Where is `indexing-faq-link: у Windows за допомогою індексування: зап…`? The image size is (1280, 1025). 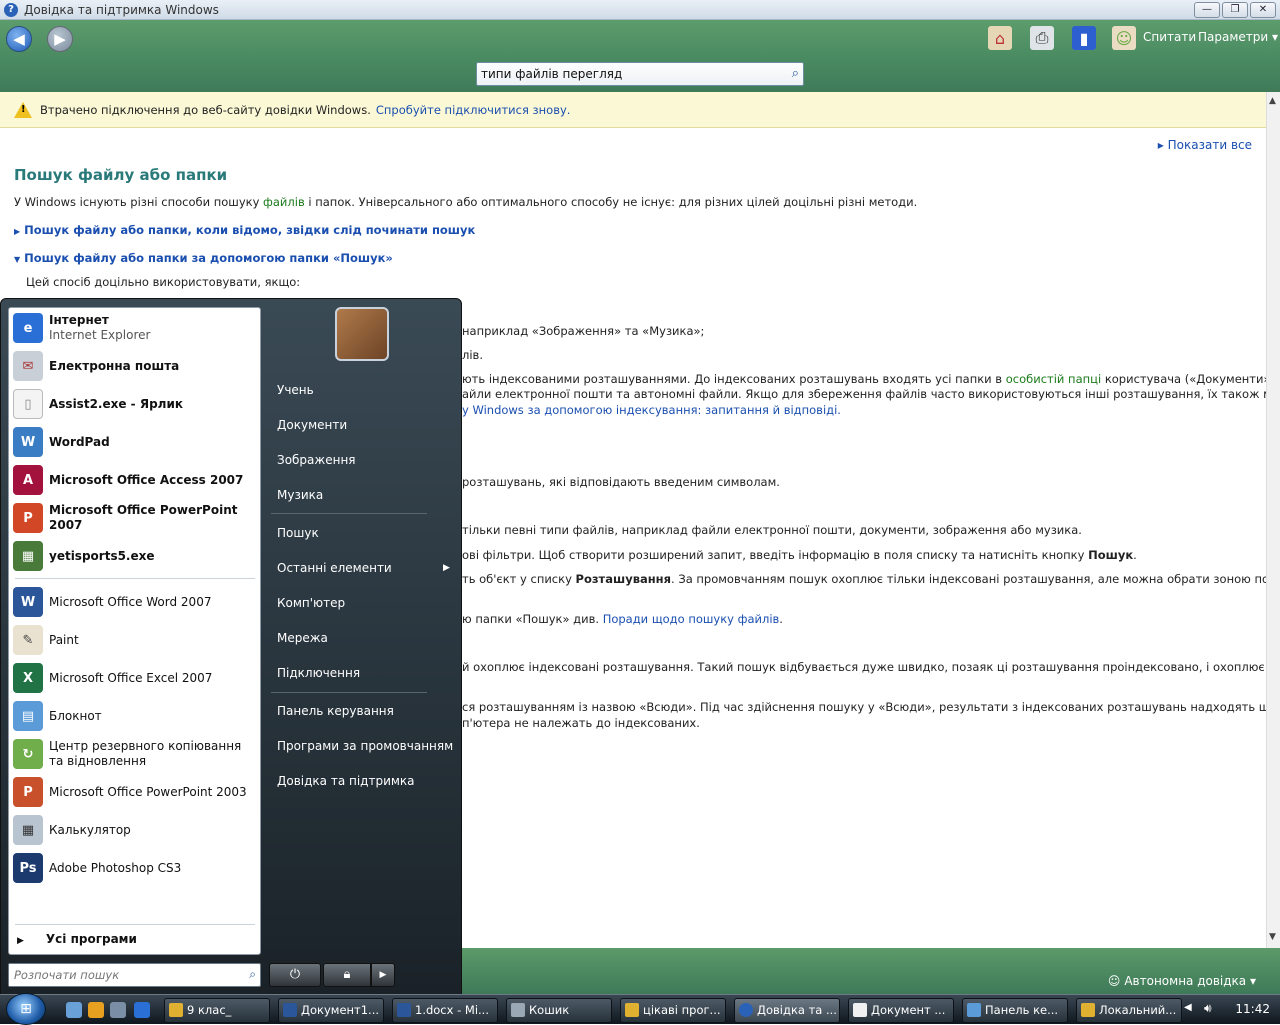
indexing-faq-link: у Windows за допомогою індексування: зап… is located at coordinates (651, 410).